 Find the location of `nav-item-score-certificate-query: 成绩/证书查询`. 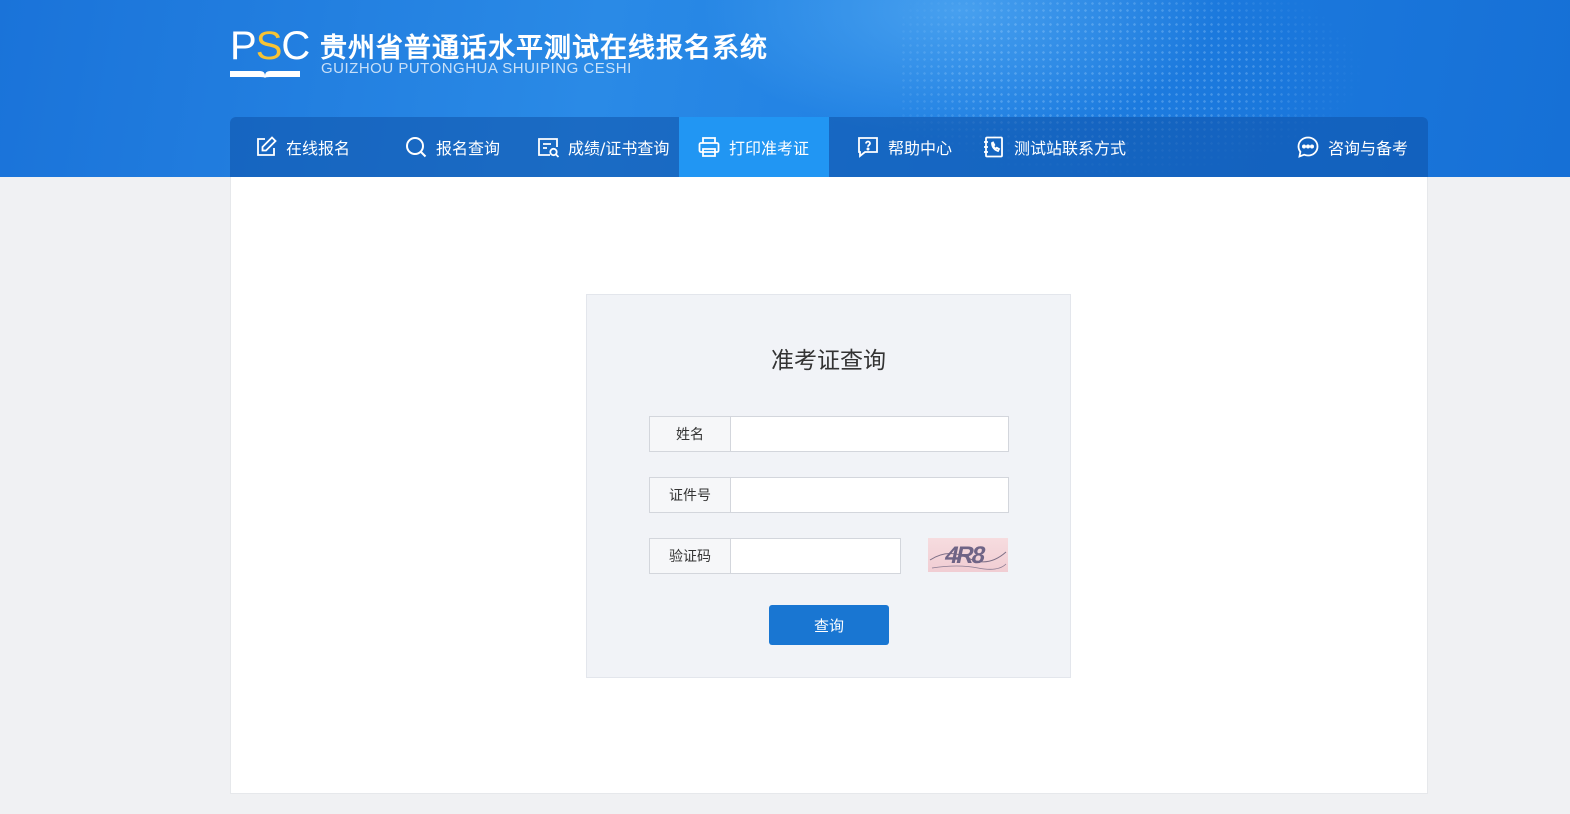

nav-item-score-certificate-query: 成绩/证书查询 is located at coordinates (602, 147).